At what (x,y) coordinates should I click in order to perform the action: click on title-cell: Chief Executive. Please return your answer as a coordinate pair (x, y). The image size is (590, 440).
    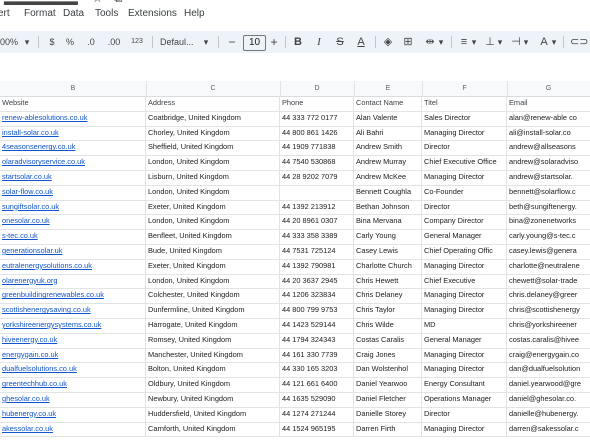
    Looking at the image, I should click on (464, 281).